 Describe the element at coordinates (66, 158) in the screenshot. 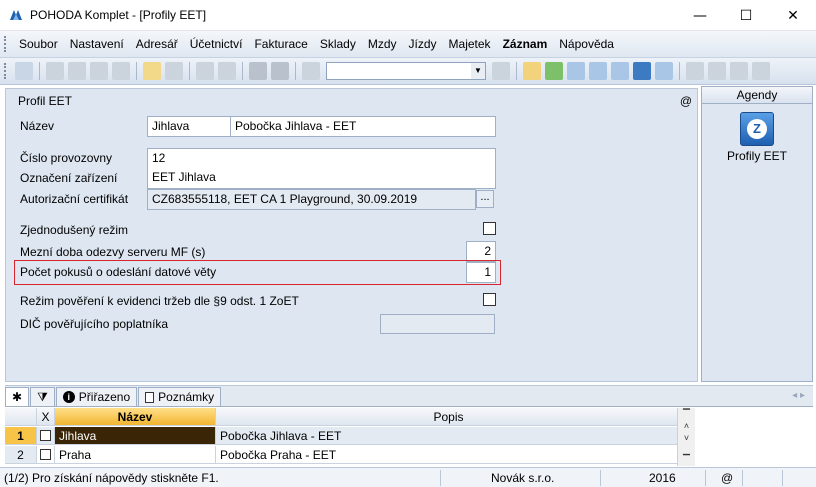

I see `cislo-provozovny-label: Číslo provozovny` at that location.